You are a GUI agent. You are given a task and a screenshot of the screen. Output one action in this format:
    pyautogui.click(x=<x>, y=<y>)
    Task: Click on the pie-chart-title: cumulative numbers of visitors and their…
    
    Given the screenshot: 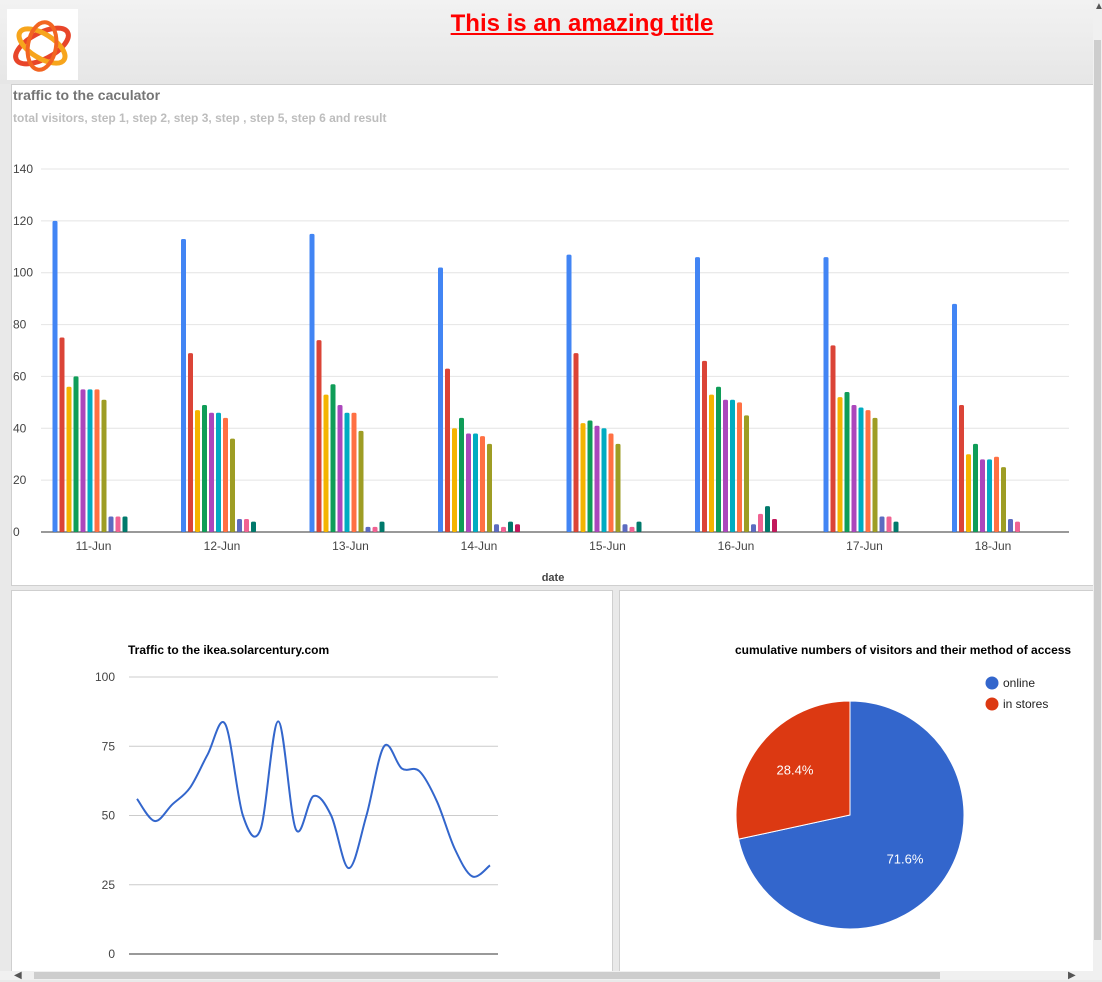 What is the action you would take?
    pyautogui.click(x=903, y=650)
    